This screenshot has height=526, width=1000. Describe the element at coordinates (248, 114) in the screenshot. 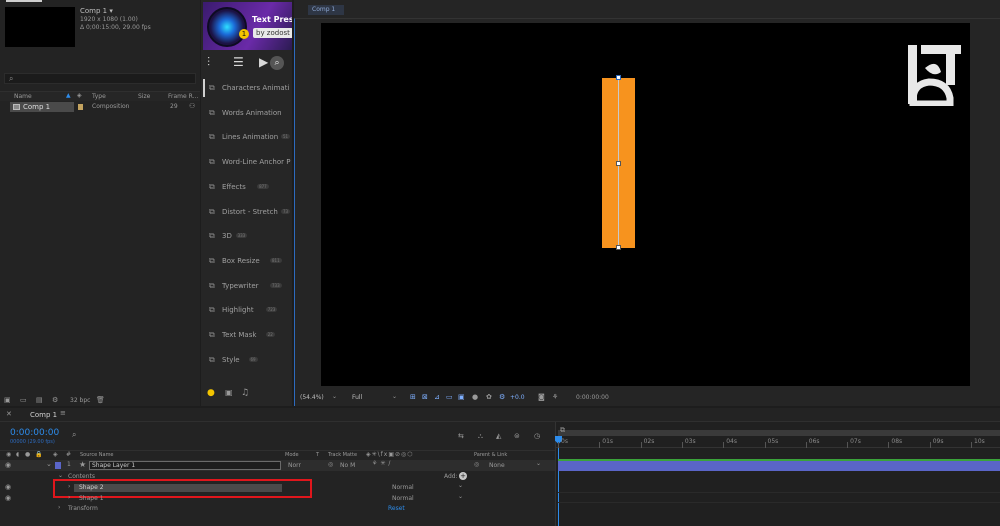

I see `plugin-item: ⧉ Words Animation` at that location.